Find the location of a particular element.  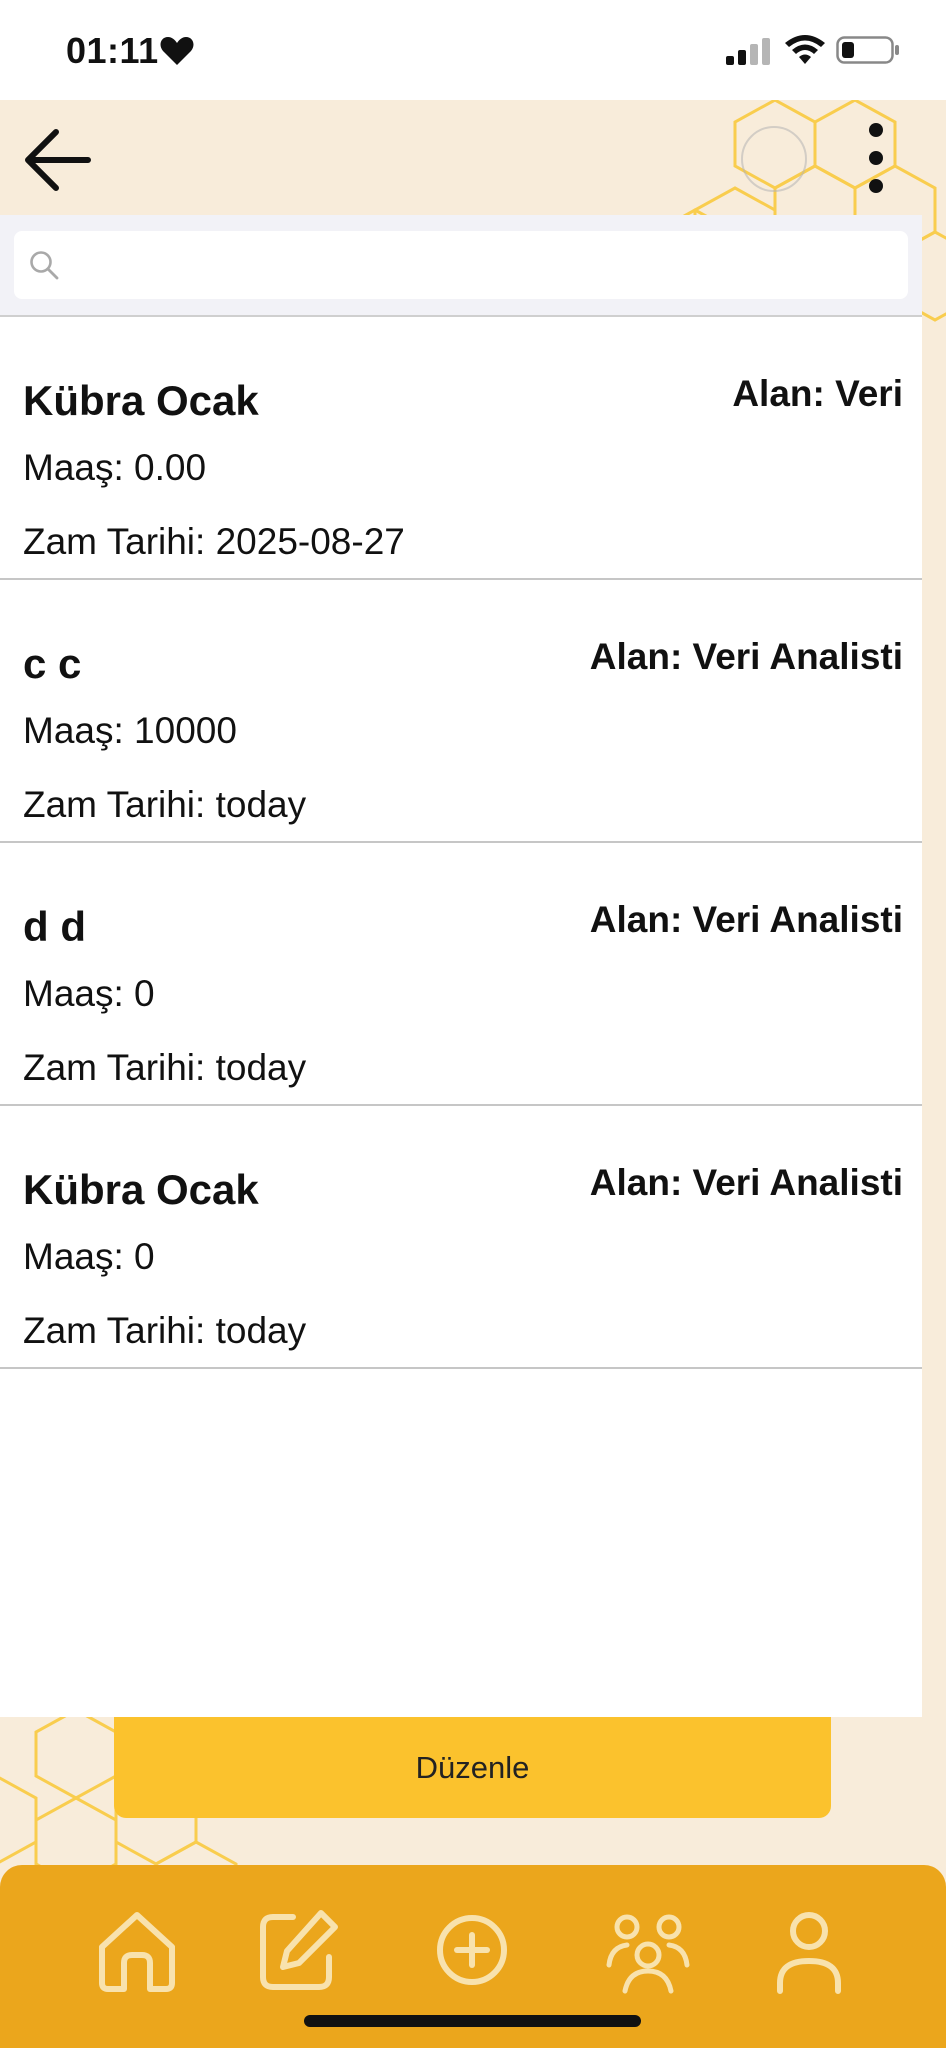

search-box is located at coordinates (461, 266).